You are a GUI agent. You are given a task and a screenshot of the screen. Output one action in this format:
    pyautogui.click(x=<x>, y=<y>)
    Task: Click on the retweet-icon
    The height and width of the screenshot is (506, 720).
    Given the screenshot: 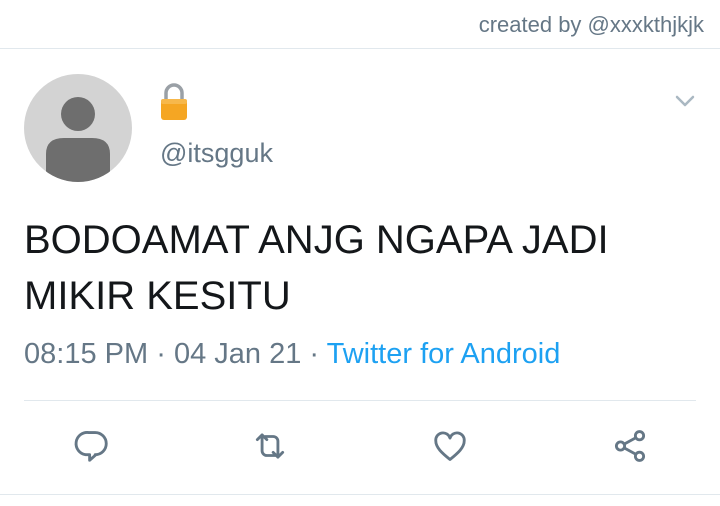 What is the action you would take?
    pyautogui.click(x=270, y=446)
    